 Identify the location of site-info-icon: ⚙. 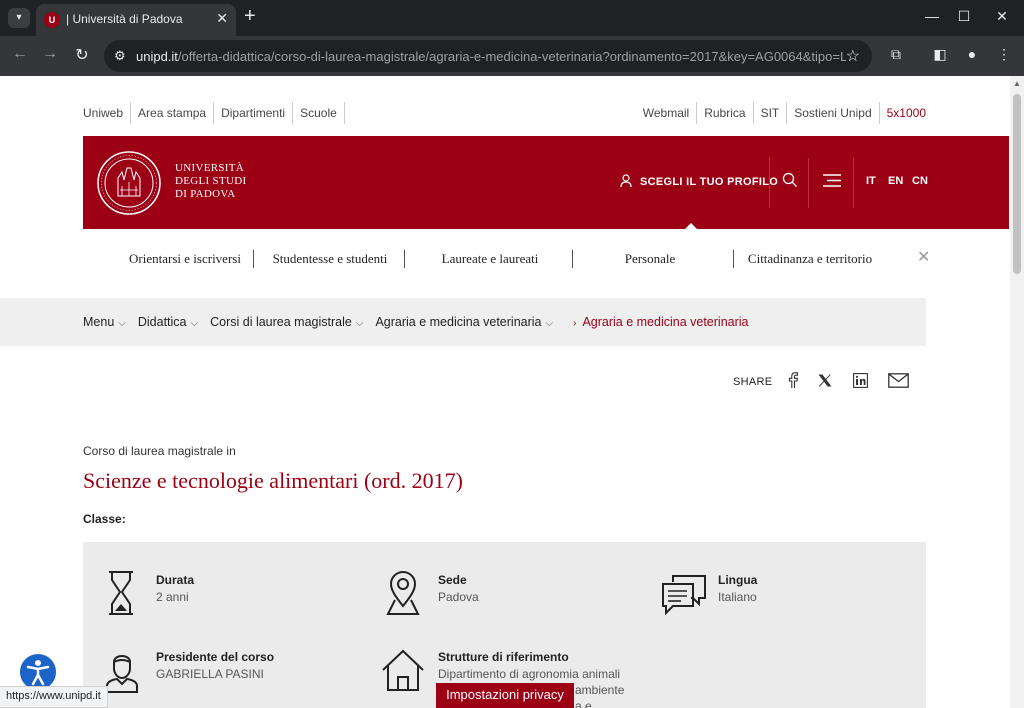
(120, 56).